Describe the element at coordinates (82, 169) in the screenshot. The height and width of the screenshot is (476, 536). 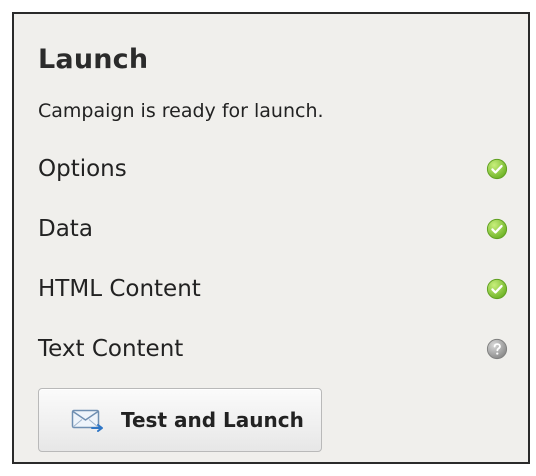
I see `check-label-options: Options` at that location.